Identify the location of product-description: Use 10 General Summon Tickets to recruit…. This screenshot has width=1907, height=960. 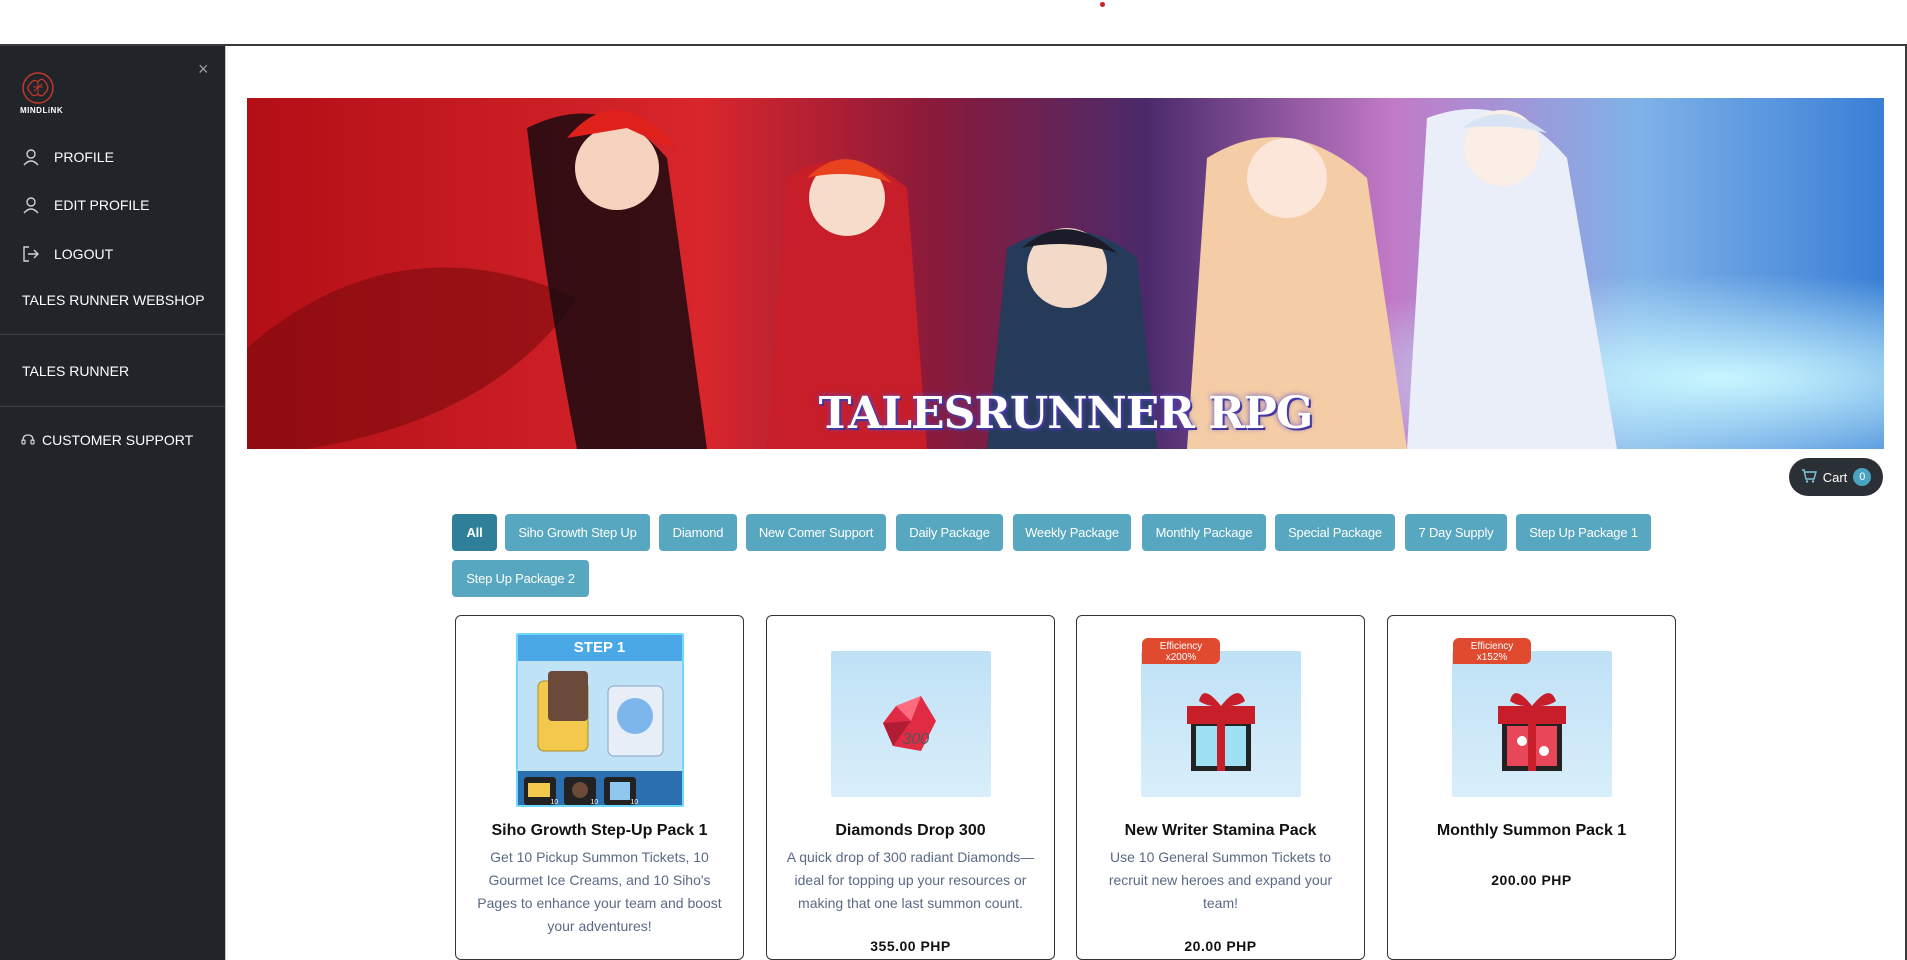
(1220, 880).